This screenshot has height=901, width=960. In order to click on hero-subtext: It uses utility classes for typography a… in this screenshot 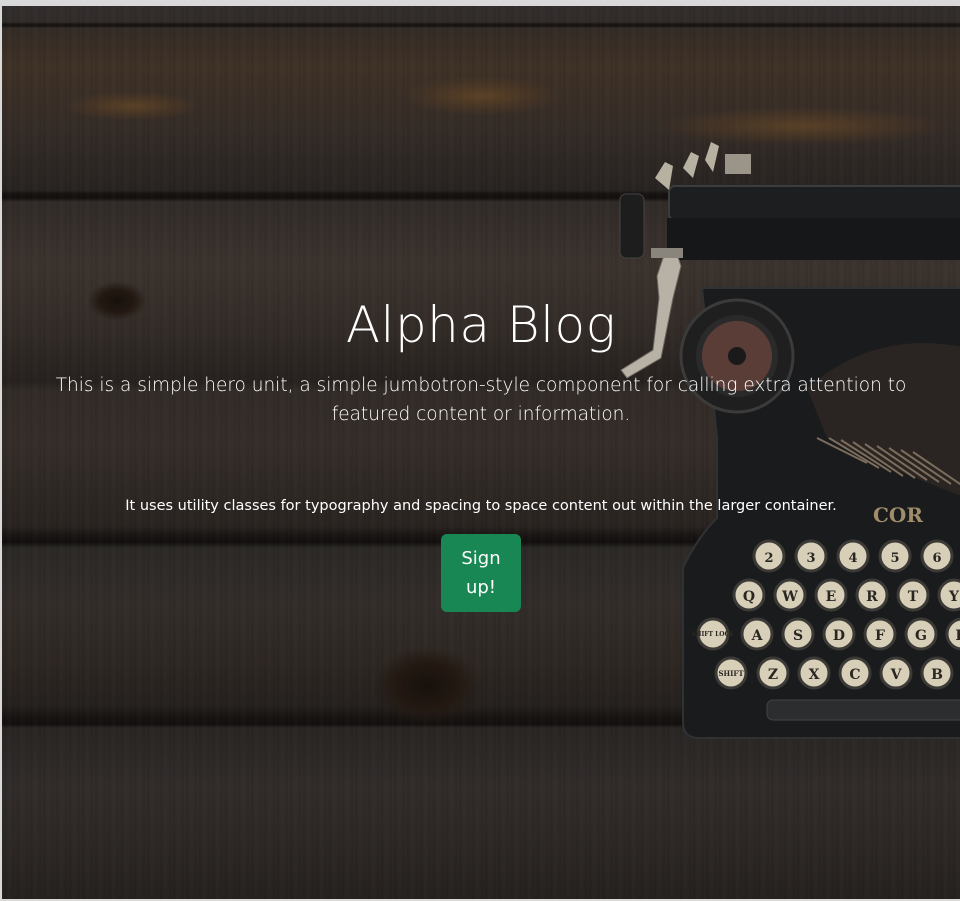, I will do `click(481, 506)`.